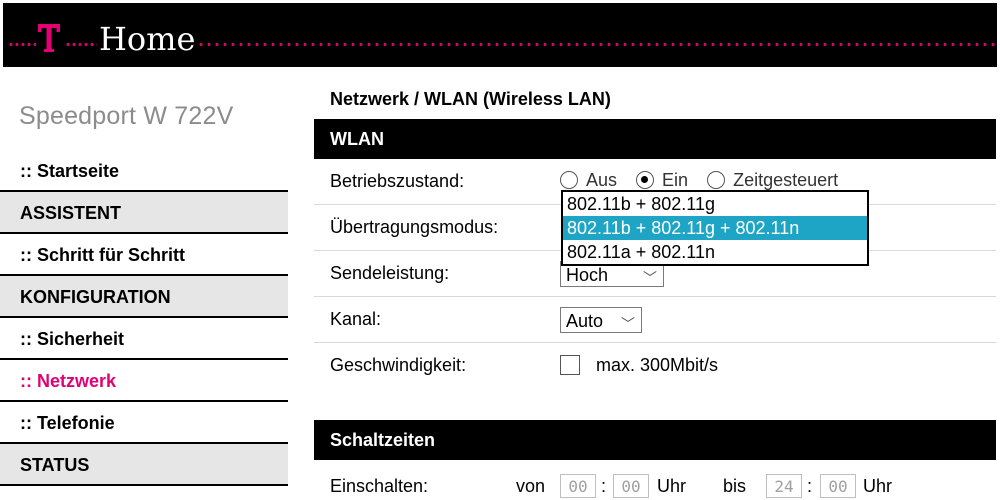 This screenshot has height=500, width=1000. What do you see at coordinates (578, 486) in the screenshot?
I see `von-hour-input: 00` at bounding box center [578, 486].